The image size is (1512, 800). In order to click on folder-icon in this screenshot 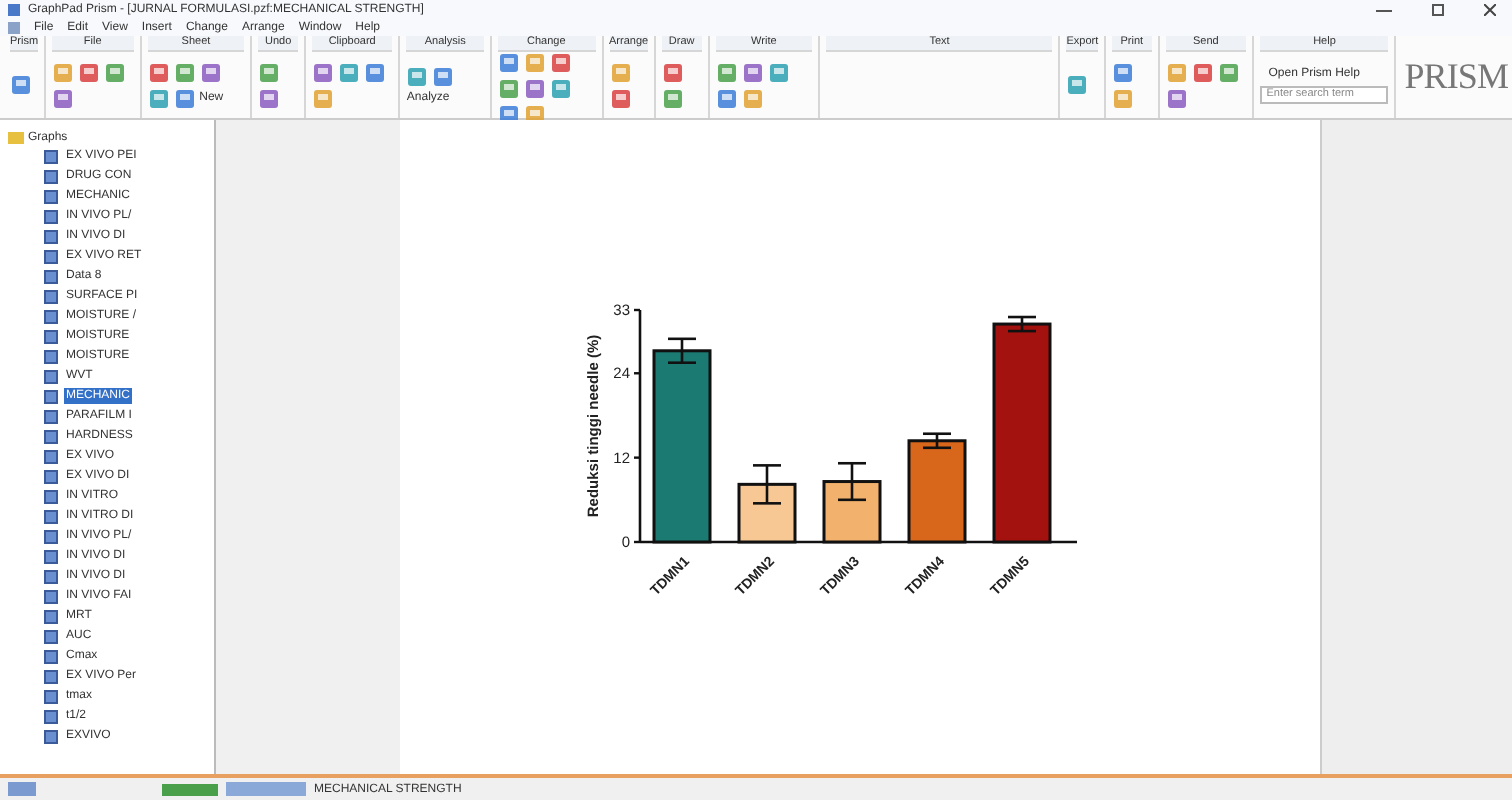, I will do `click(16, 137)`.